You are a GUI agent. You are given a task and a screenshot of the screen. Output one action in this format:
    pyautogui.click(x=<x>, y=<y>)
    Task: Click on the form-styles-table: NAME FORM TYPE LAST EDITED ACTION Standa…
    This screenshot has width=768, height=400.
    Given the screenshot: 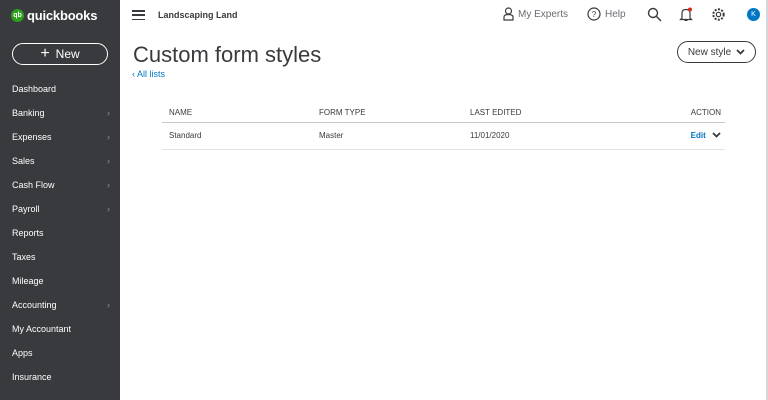 What is the action you would take?
    pyautogui.click(x=443, y=127)
    